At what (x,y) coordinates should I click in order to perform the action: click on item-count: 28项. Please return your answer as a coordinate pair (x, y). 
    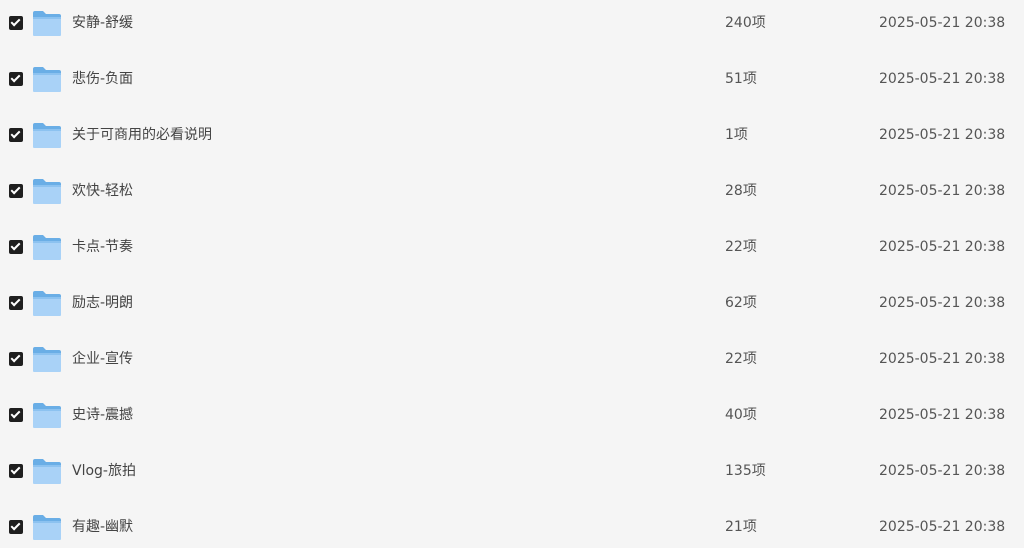
    Looking at the image, I should click on (741, 191).